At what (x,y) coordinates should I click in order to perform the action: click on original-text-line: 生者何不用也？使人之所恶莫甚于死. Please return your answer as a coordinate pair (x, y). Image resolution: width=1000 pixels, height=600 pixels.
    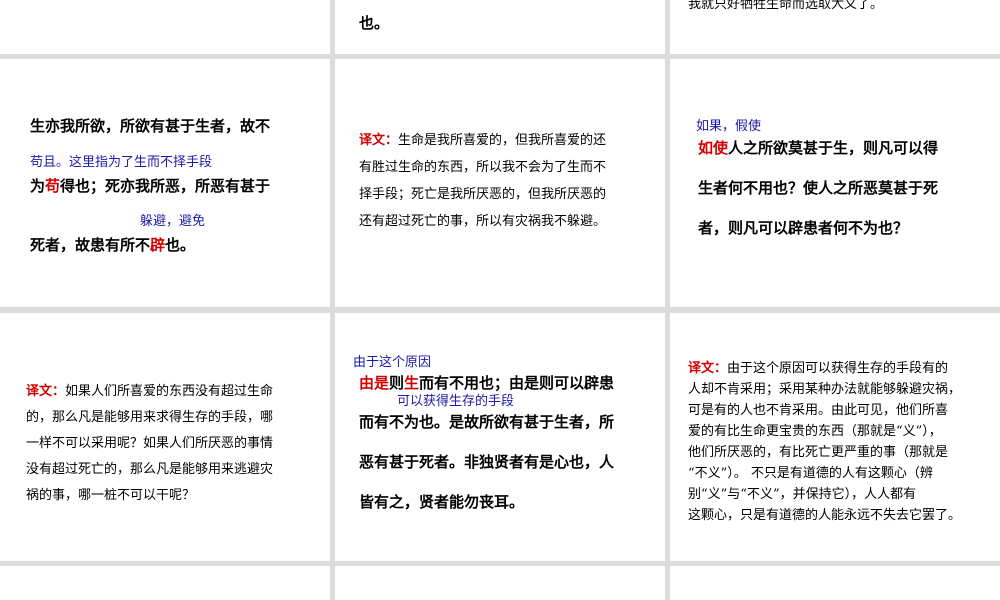
    Looking at the image, I should click on (818, 188).